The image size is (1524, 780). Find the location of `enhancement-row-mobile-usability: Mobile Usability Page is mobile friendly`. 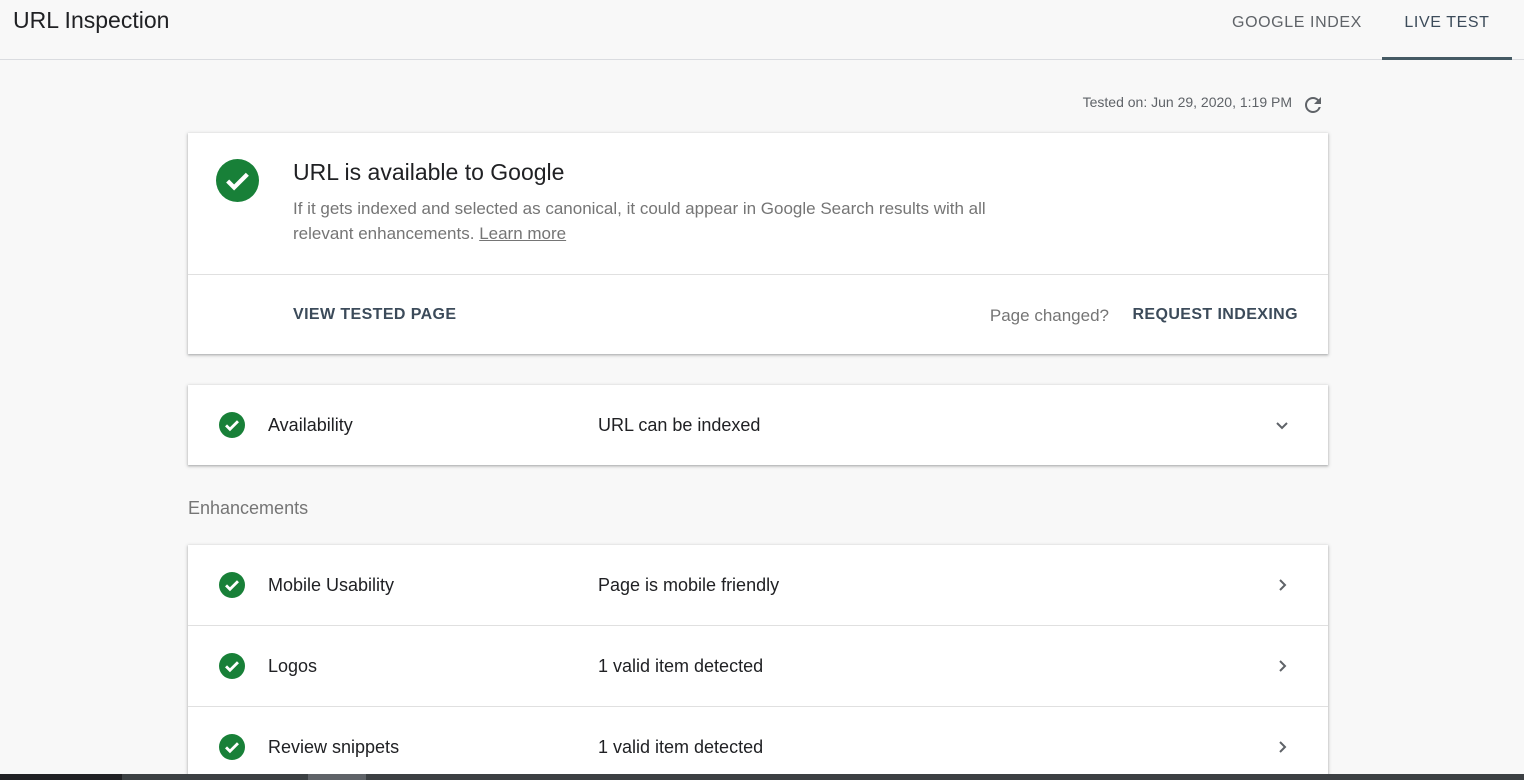

enhancement-row-mobile-usability: Mobile Usability Page is mobile friendly is located at coordinates (758, 585).